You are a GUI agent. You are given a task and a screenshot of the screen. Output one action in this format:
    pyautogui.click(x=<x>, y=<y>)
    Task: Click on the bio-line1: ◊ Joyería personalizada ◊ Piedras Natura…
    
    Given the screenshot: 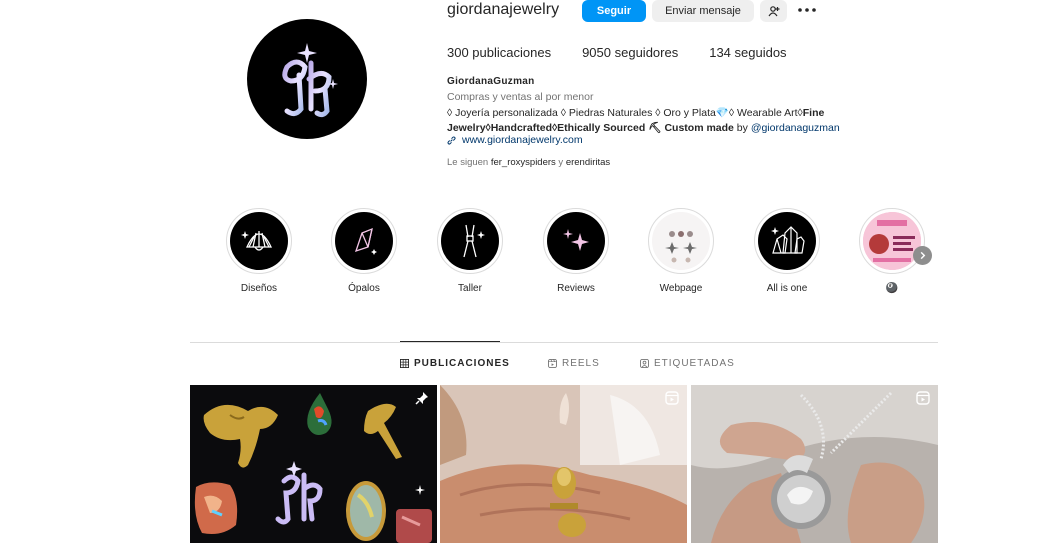 What is the action you would take?
    pyautogui.click(x=625, y=113)
    